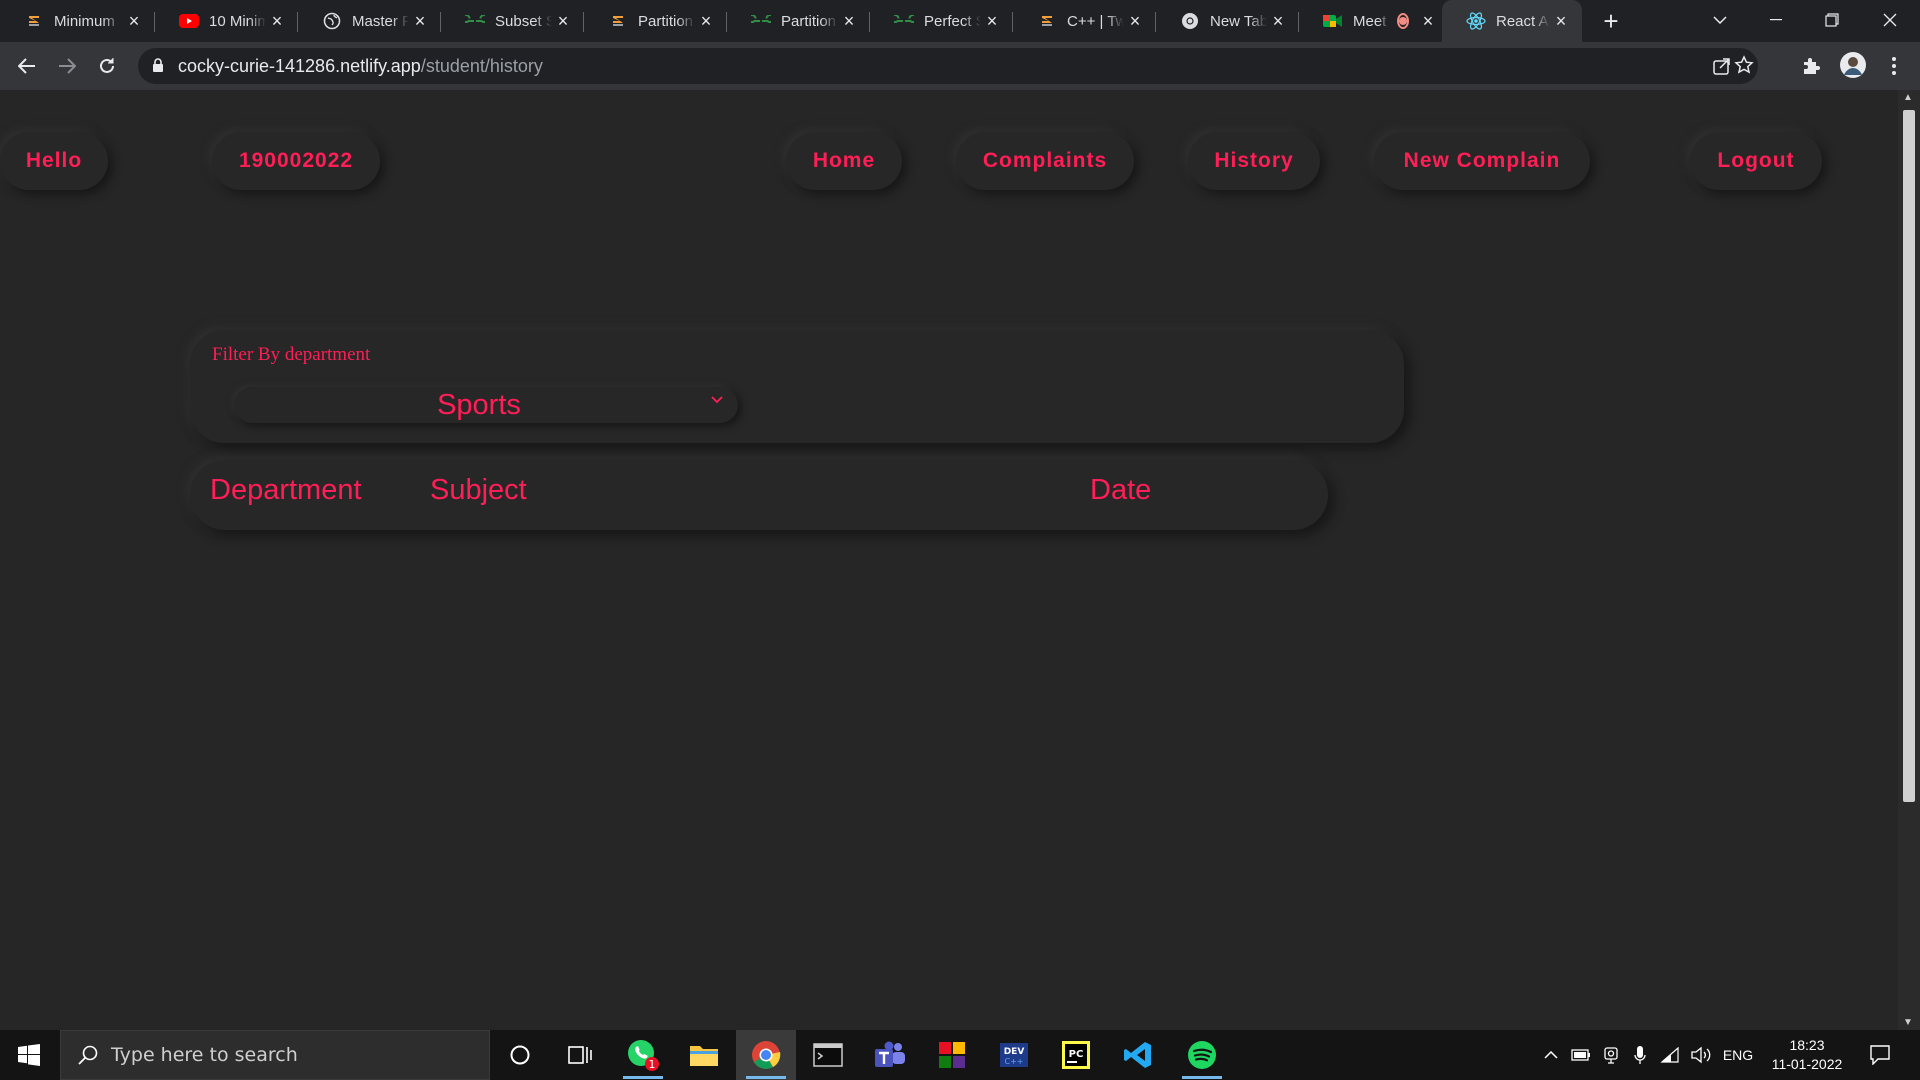 The height and width of the screenshot is (1080, 1920). Describe the element at coordinates (809, 21) in the screenshot. I see `tab-title: Partition` at that location.